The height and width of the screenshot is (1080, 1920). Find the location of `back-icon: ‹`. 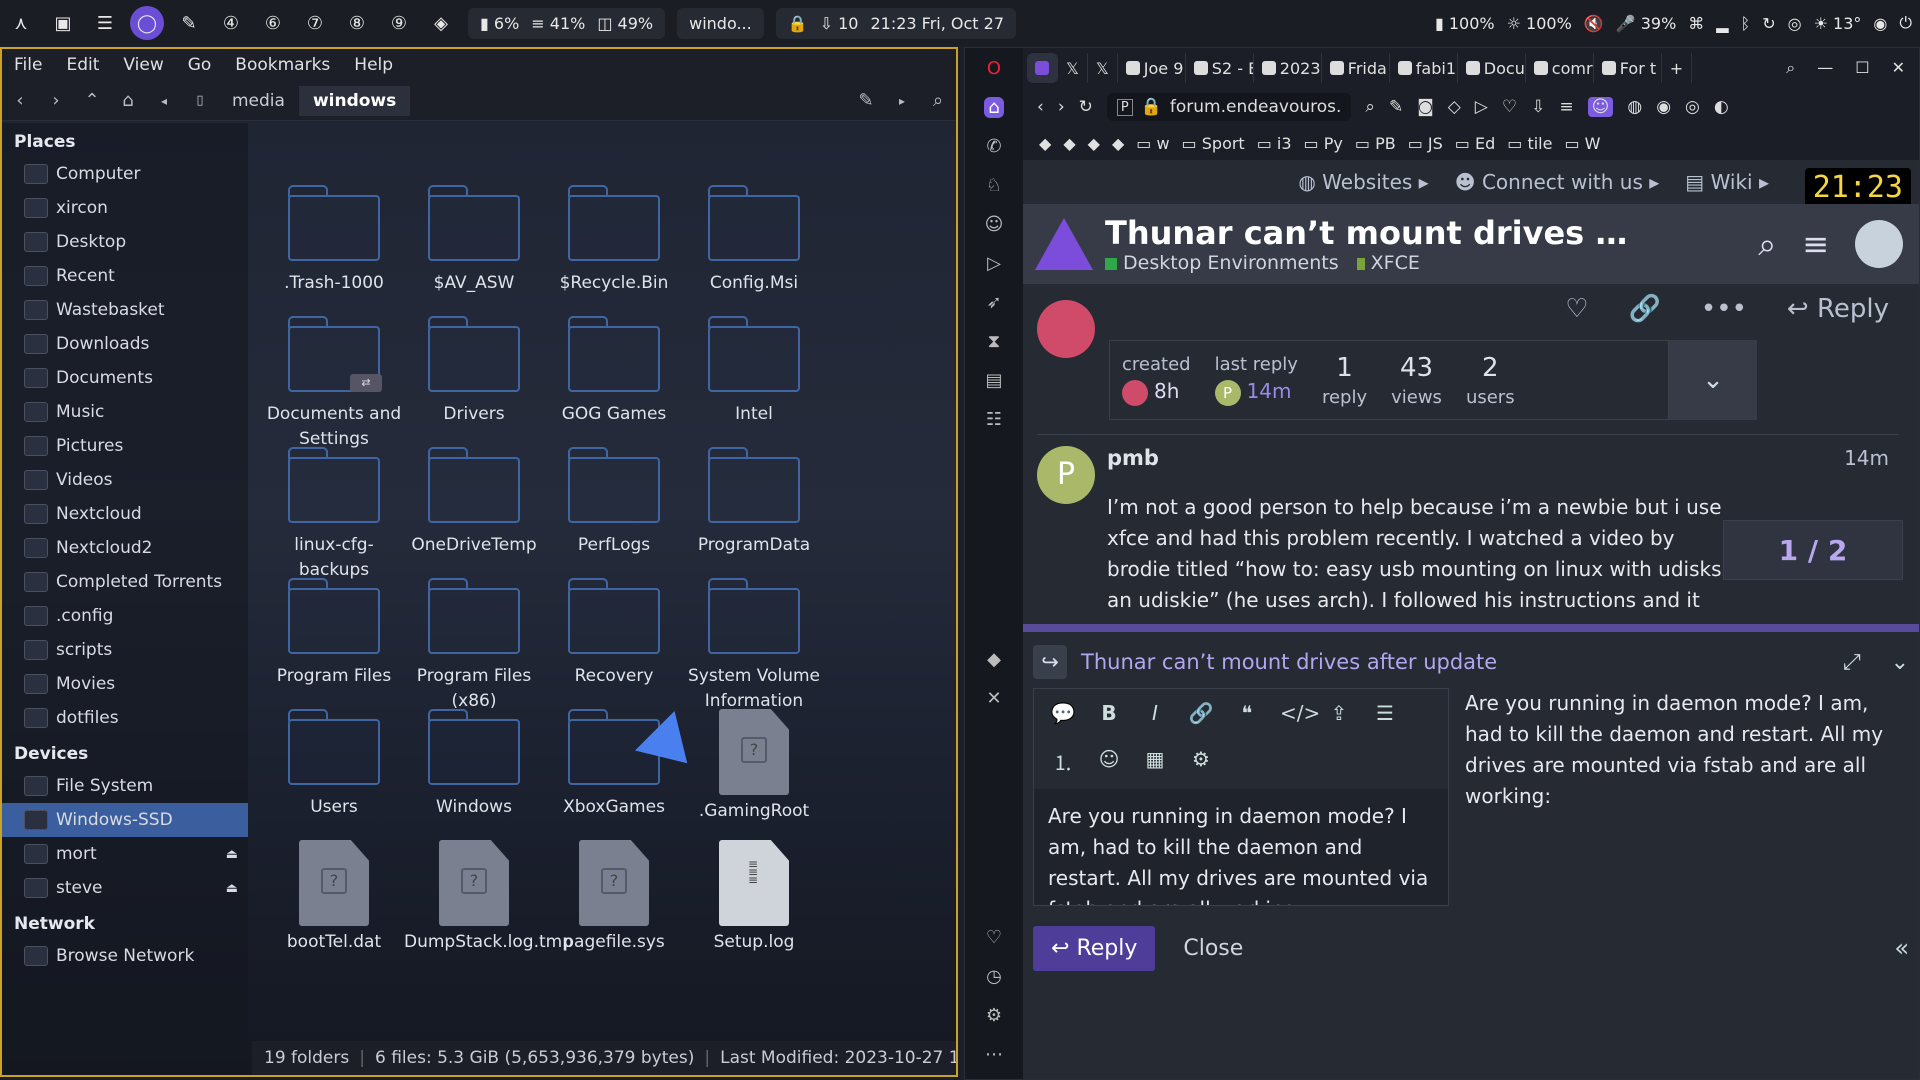

back-icon: ‹ is located at coordinates (20, 100).